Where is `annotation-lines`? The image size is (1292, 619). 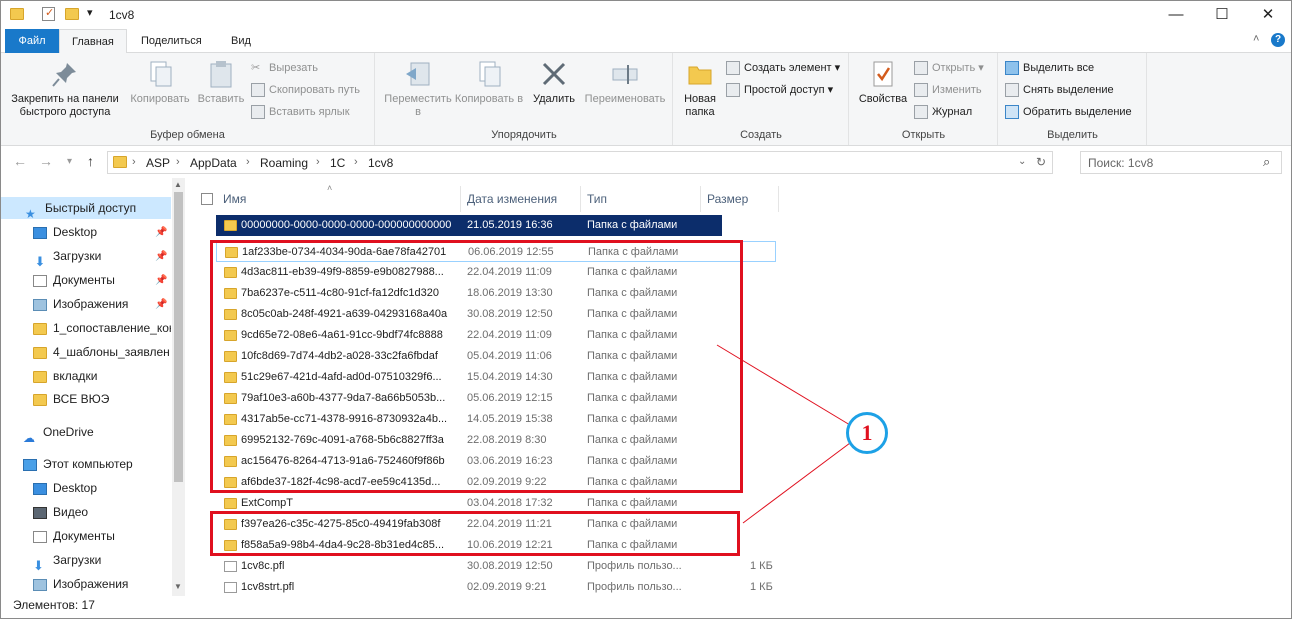 annotation-lines is located at coordinates (783, 434).